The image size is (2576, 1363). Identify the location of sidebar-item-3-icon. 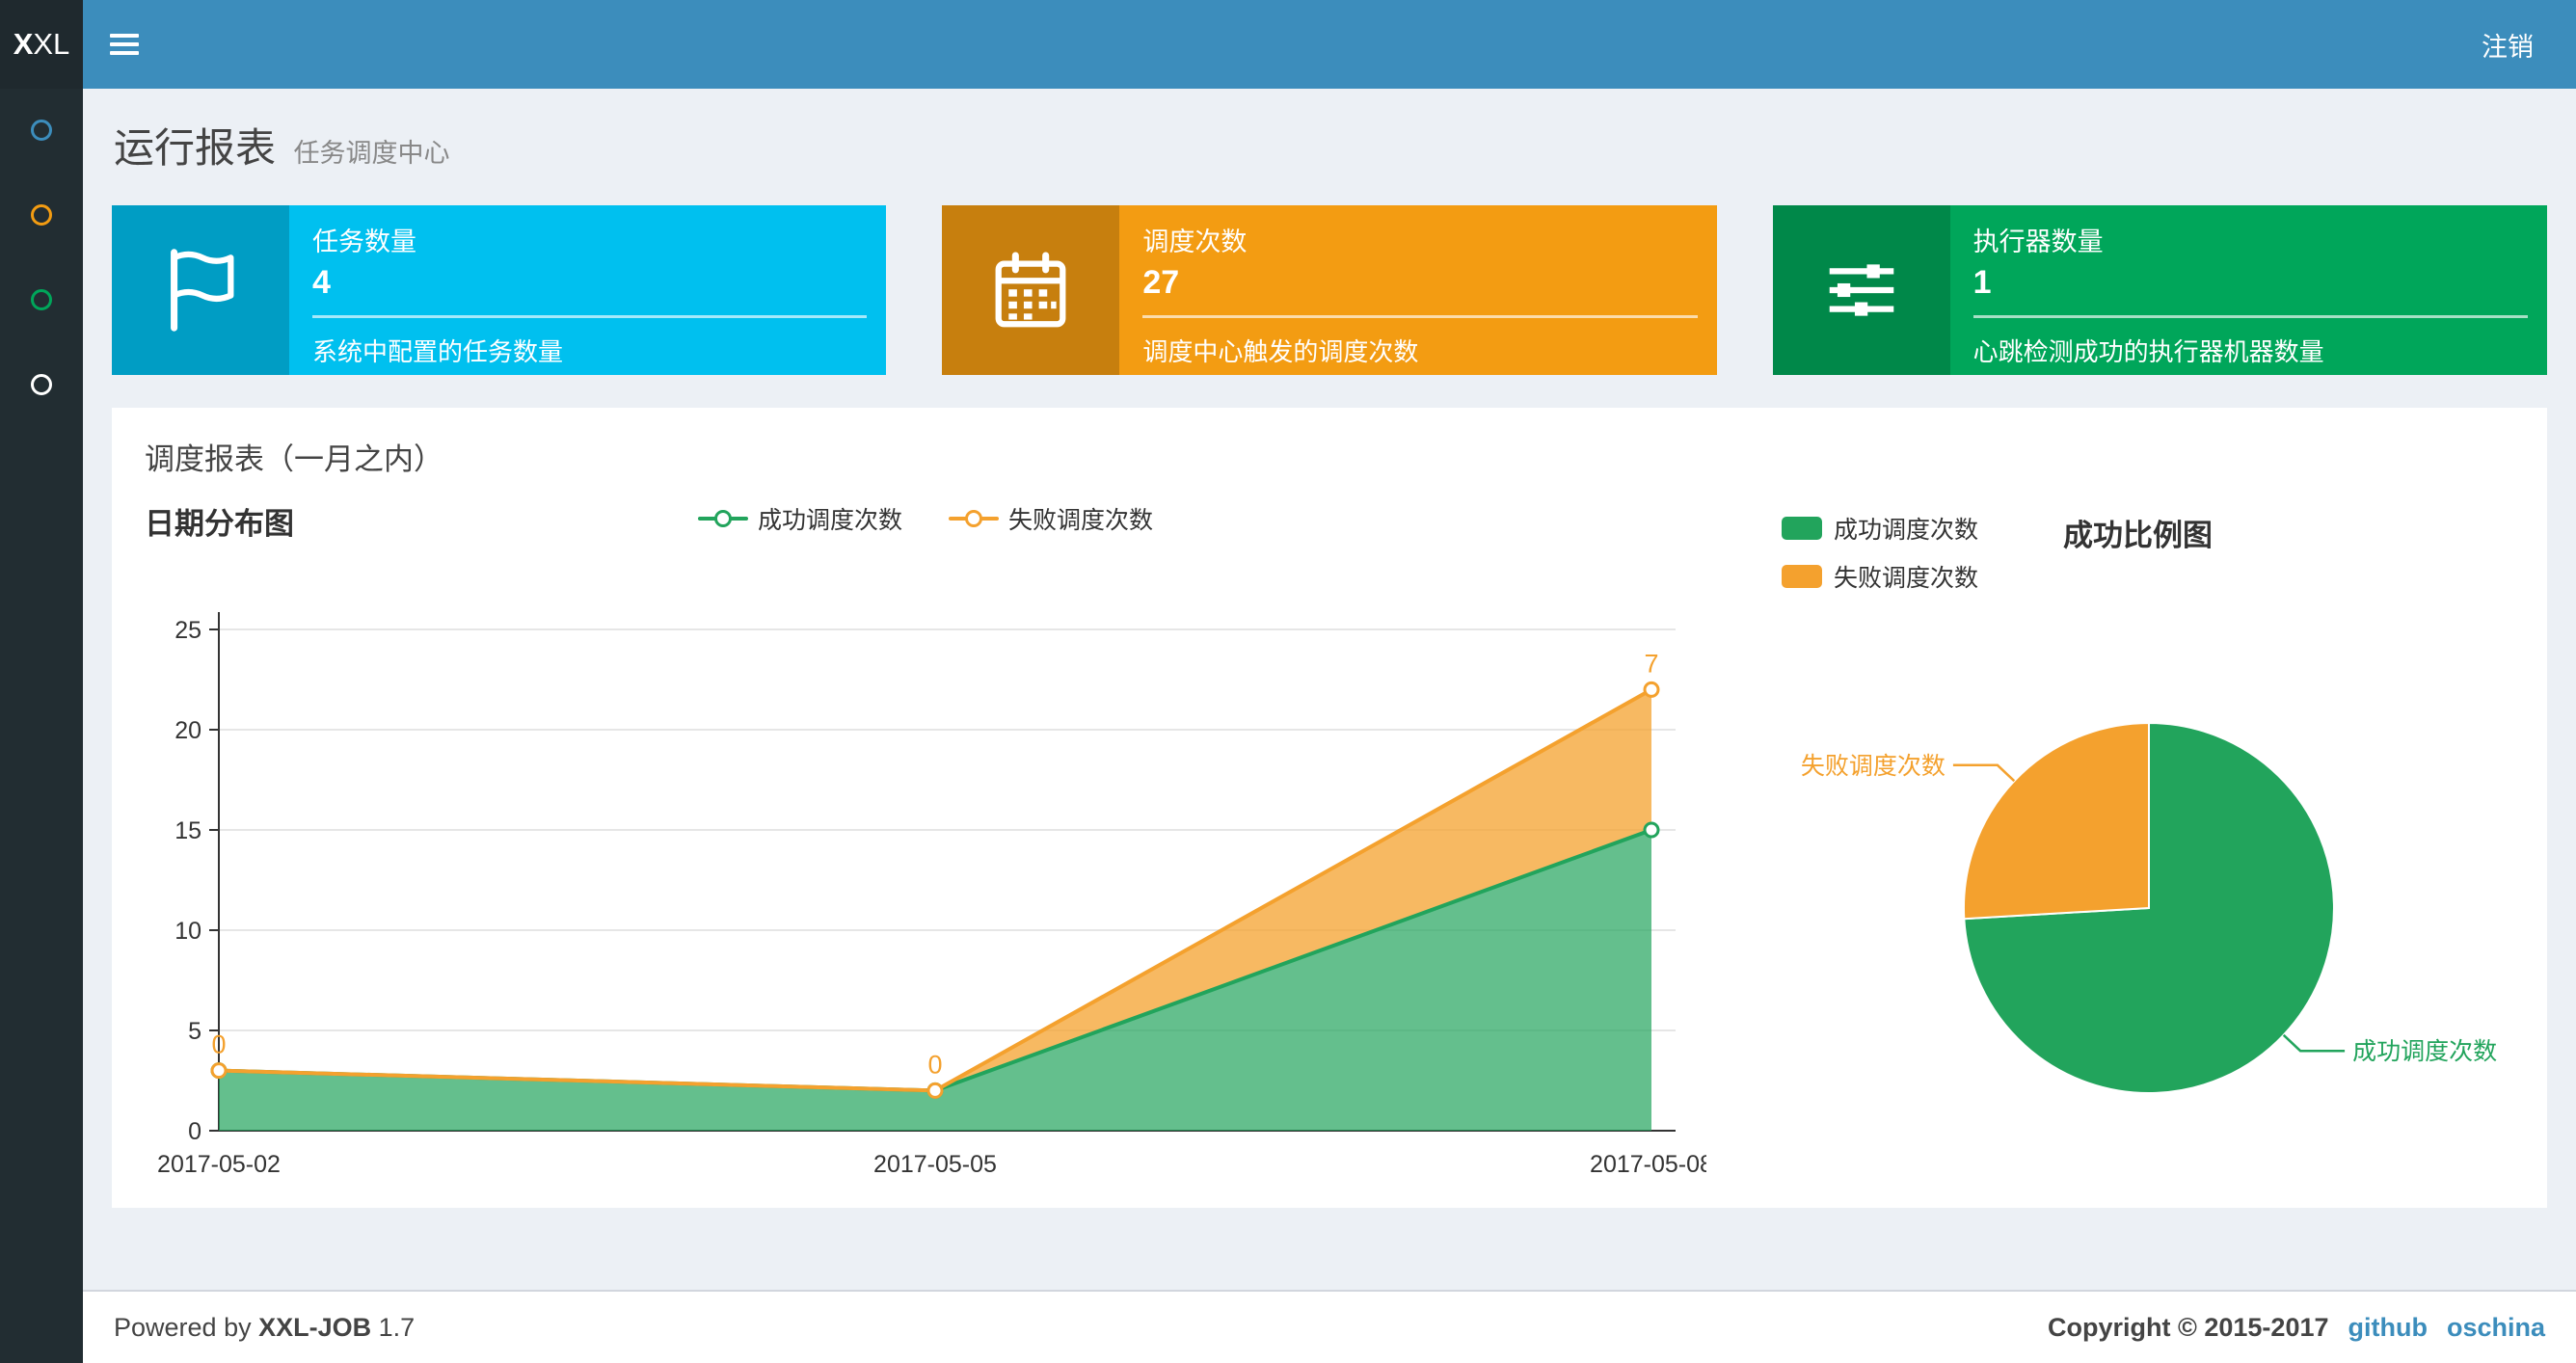
(42, 299).